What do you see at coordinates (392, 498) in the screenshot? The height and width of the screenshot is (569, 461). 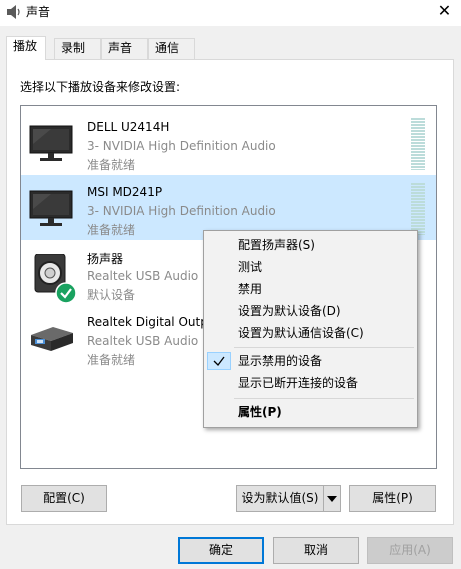 I see `properties-button: 属性(P)` at bounding box center [392, 498].